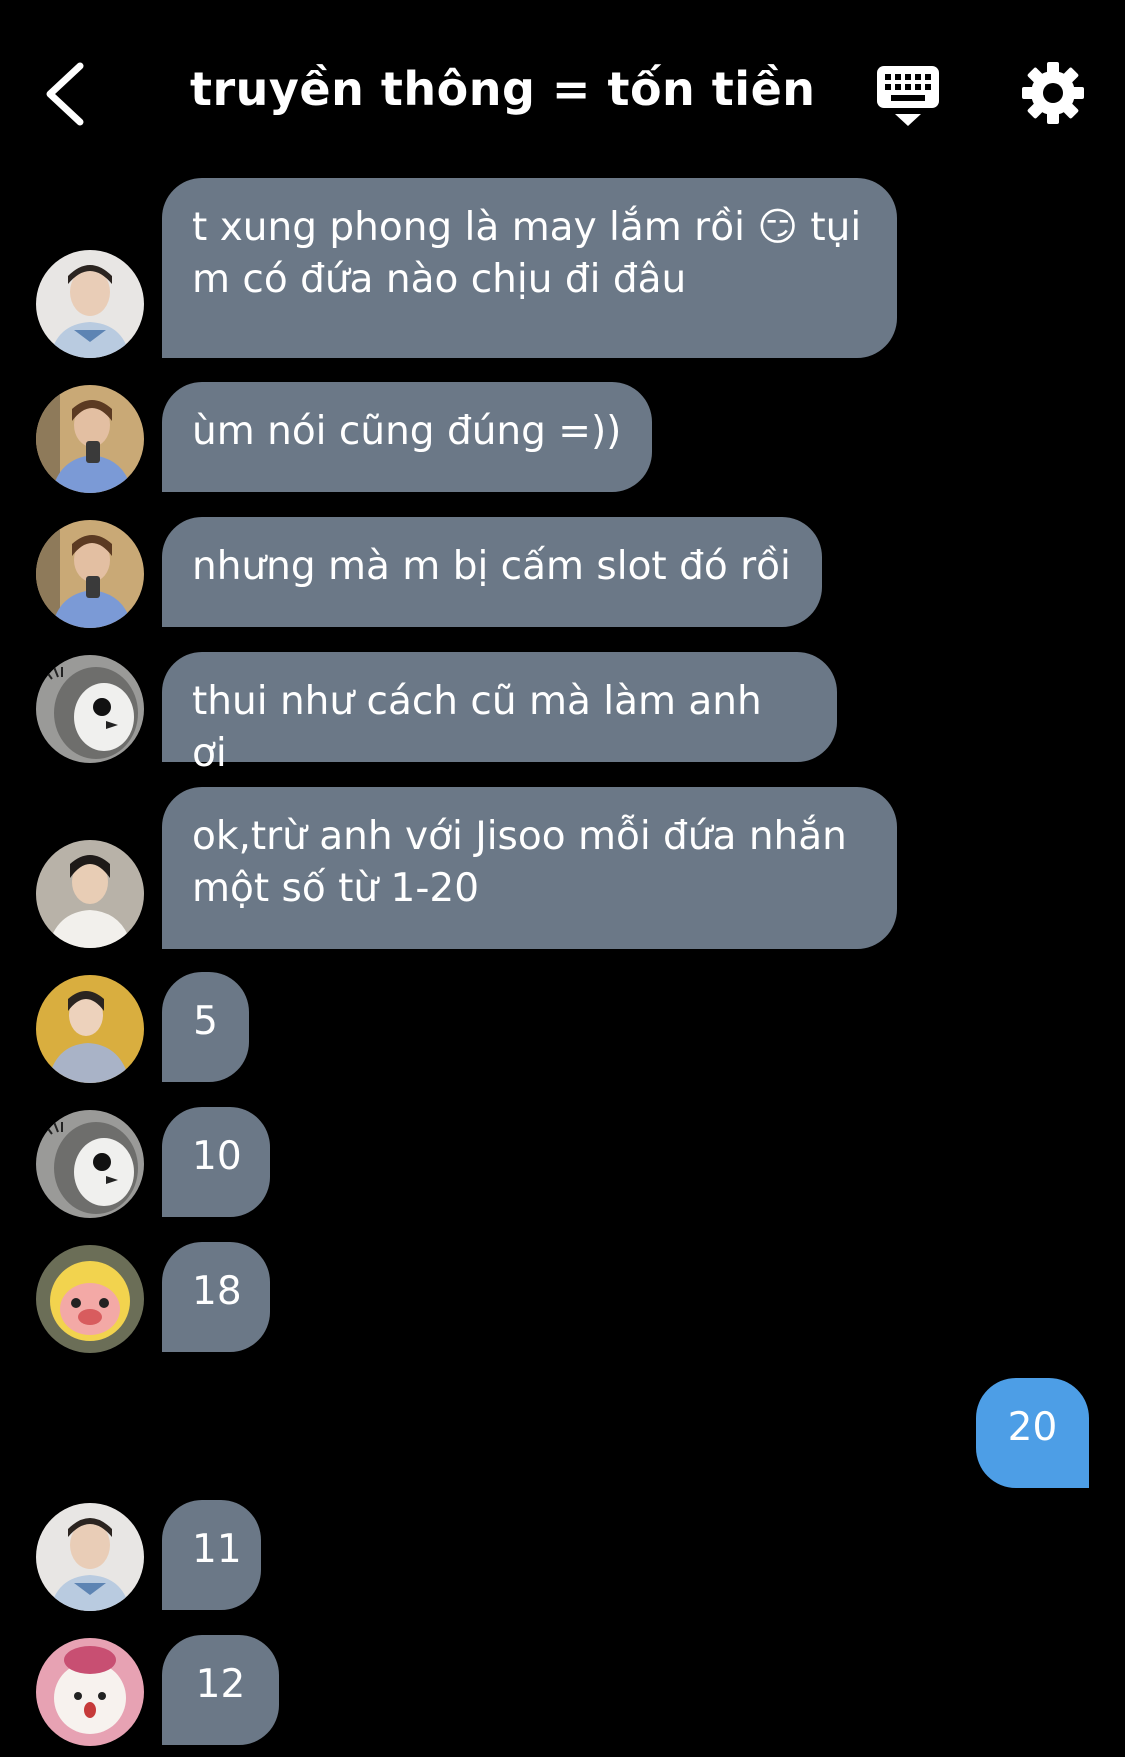  What do you see at coordinates (1032, 1433) in the screenshot?
I see `message-bubble-sent: 20` at bounding box center [1032, 1433].